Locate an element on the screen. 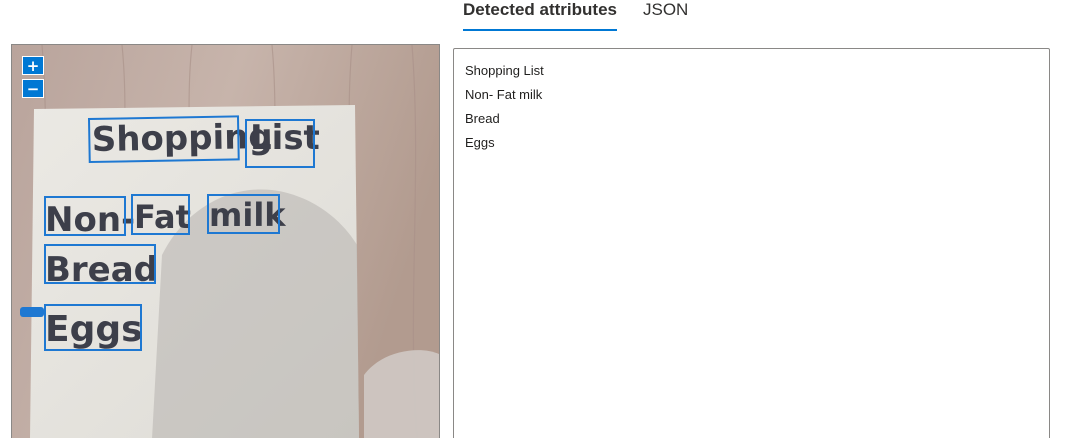 This screenshot has width=1091, height=438. detected-line: Bread is located at coordinates (482, 118).